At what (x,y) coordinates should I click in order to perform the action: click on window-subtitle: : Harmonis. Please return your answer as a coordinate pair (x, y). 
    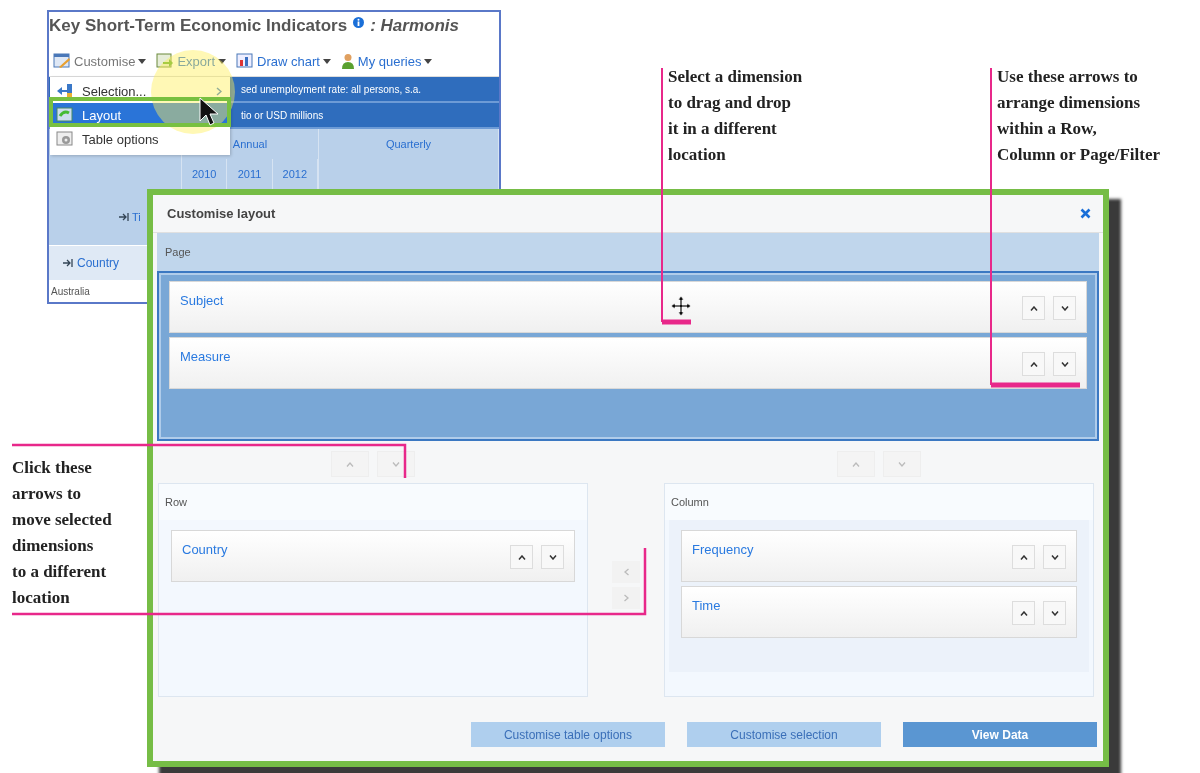
    Looking at the image, I should click on (414, 26).